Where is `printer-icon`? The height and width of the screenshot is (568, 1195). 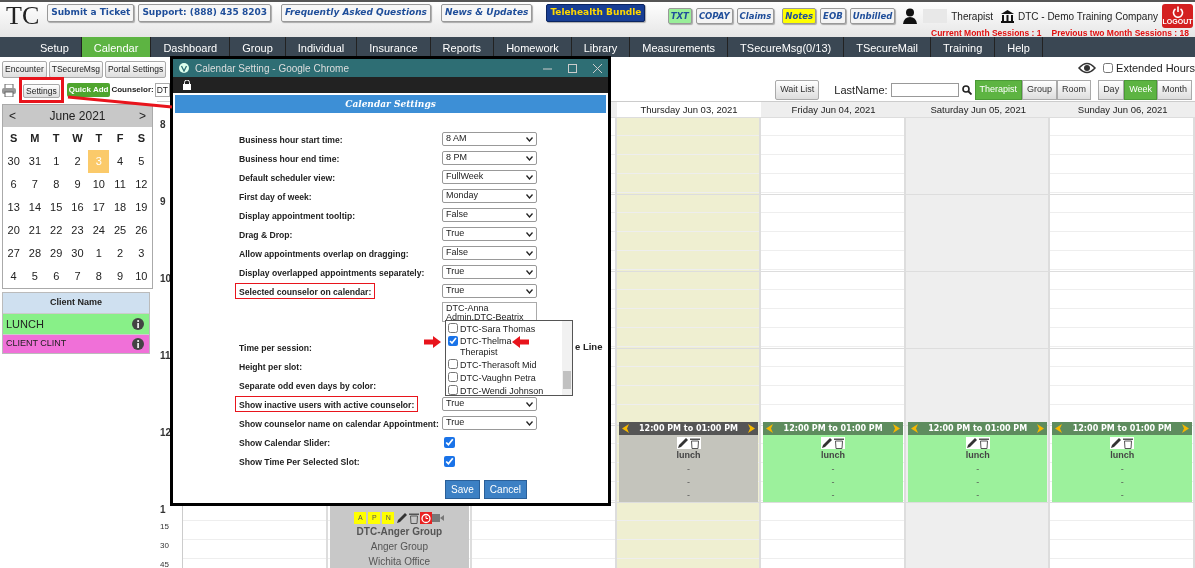
printer-icon is located at coordinates (9, 90).